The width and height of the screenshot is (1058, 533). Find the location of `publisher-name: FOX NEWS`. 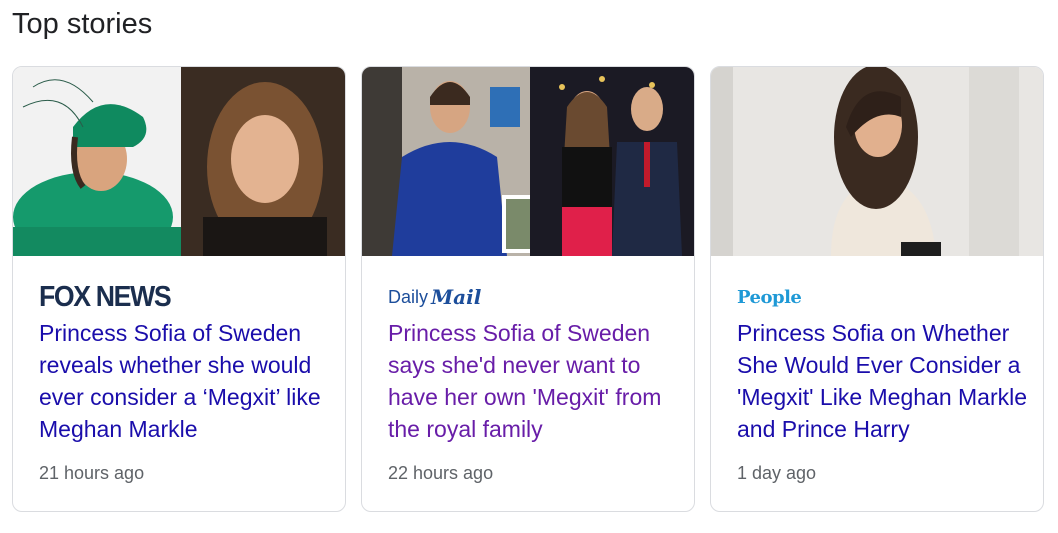

publisher-name: FOX NEWS is located at coordinates (105, 296).